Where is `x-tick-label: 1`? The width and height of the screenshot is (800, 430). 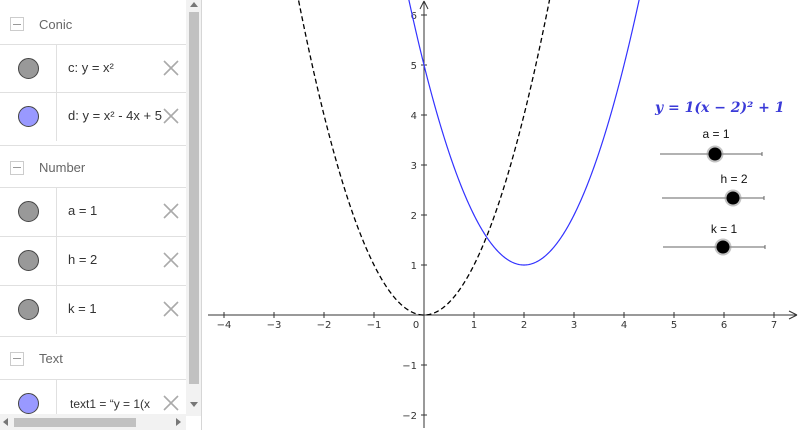
x-tick-label: 1 is located at coordinates (474, 325).